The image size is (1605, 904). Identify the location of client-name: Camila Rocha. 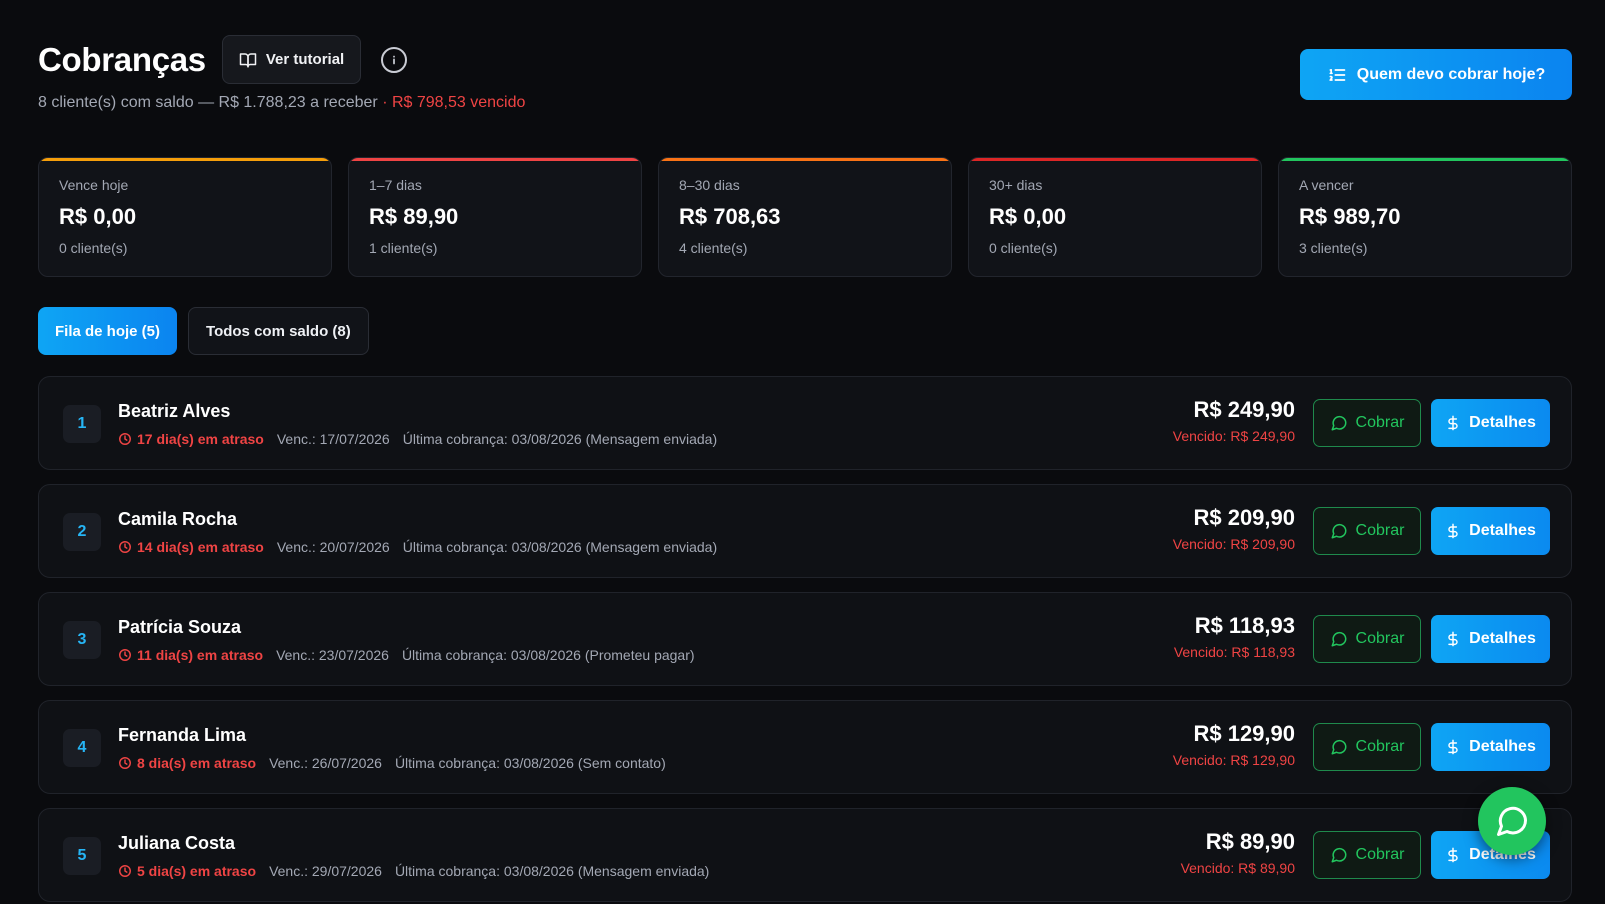
(178, 519).